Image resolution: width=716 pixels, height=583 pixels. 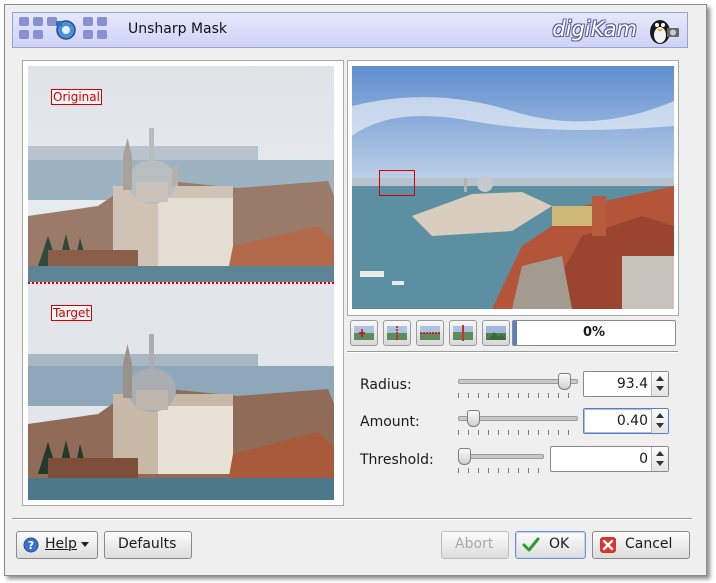 I want to click on defaults-label: Defaults, so click(x=147, y=544).